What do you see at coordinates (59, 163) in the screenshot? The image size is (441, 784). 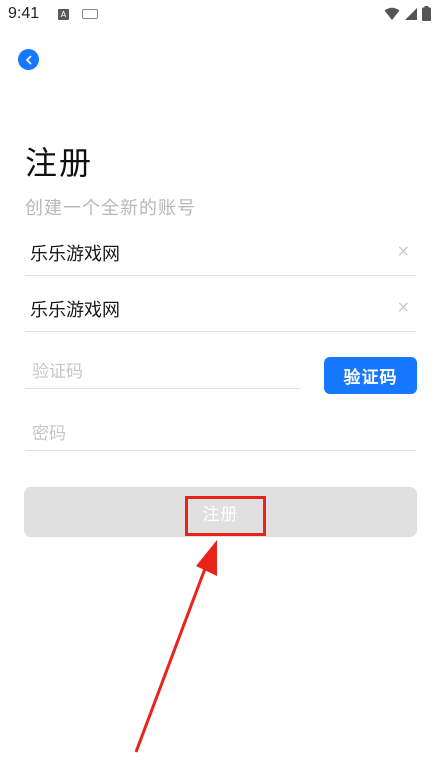 I see `page-title: 注册` at bounding box center [59, 163].